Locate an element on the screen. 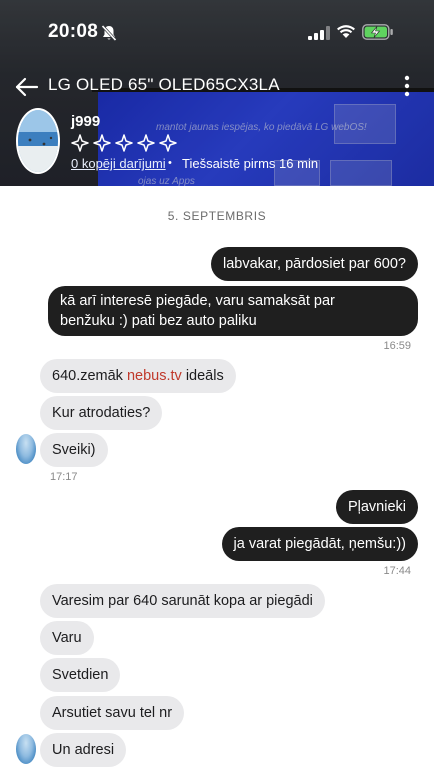 Image resolution: width=434 pixels, height=768 pixels. listing-title: LG OLED 65" OLED65CX3LA is located at coordinates (164, 84).